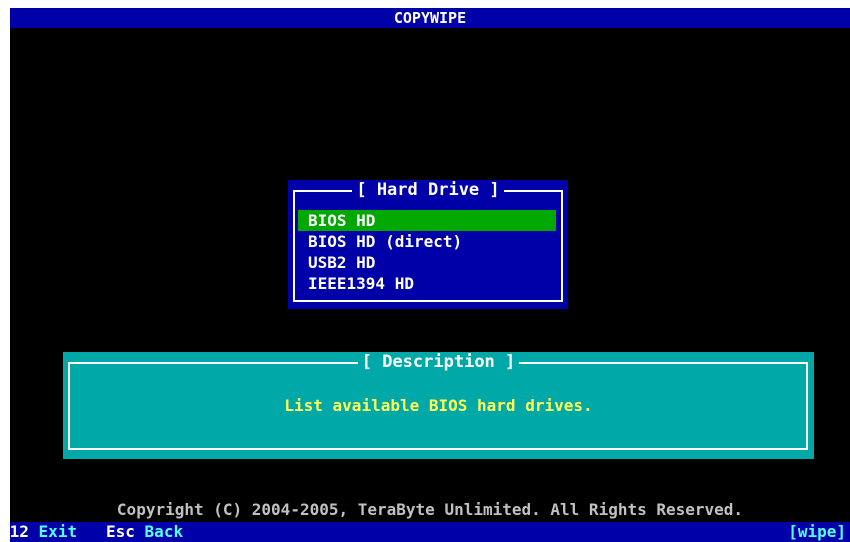 This screenshot has height=542, width=850. I want to click on description-title: [ Description ], so click(438, 362).